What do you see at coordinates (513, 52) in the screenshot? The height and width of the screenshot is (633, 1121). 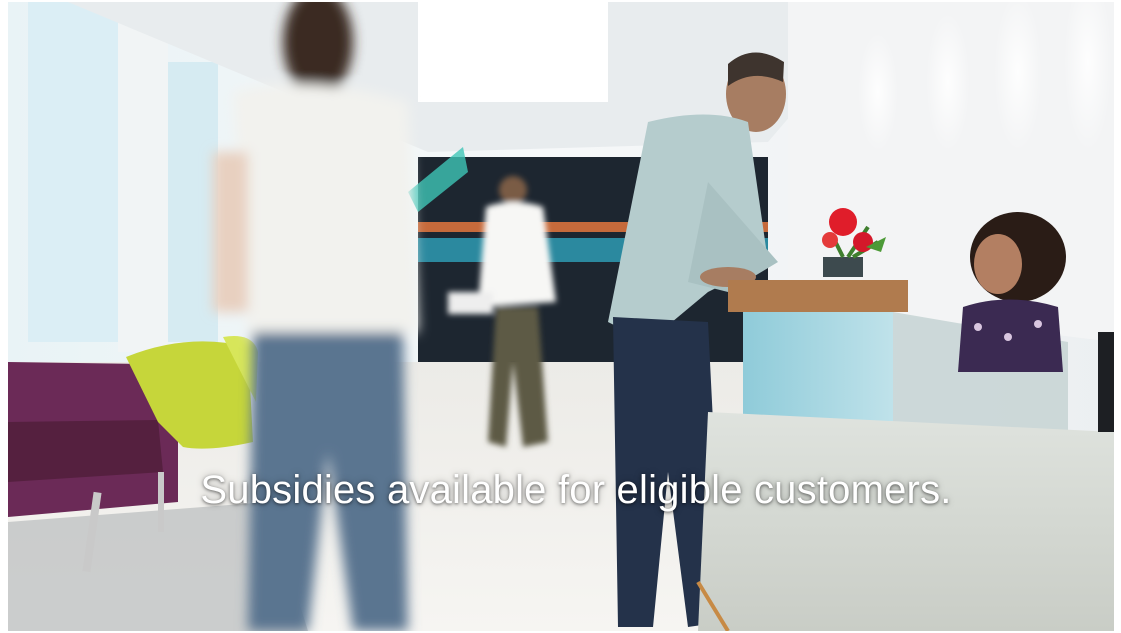 I see `skylight` at bounding box center [513, 52].